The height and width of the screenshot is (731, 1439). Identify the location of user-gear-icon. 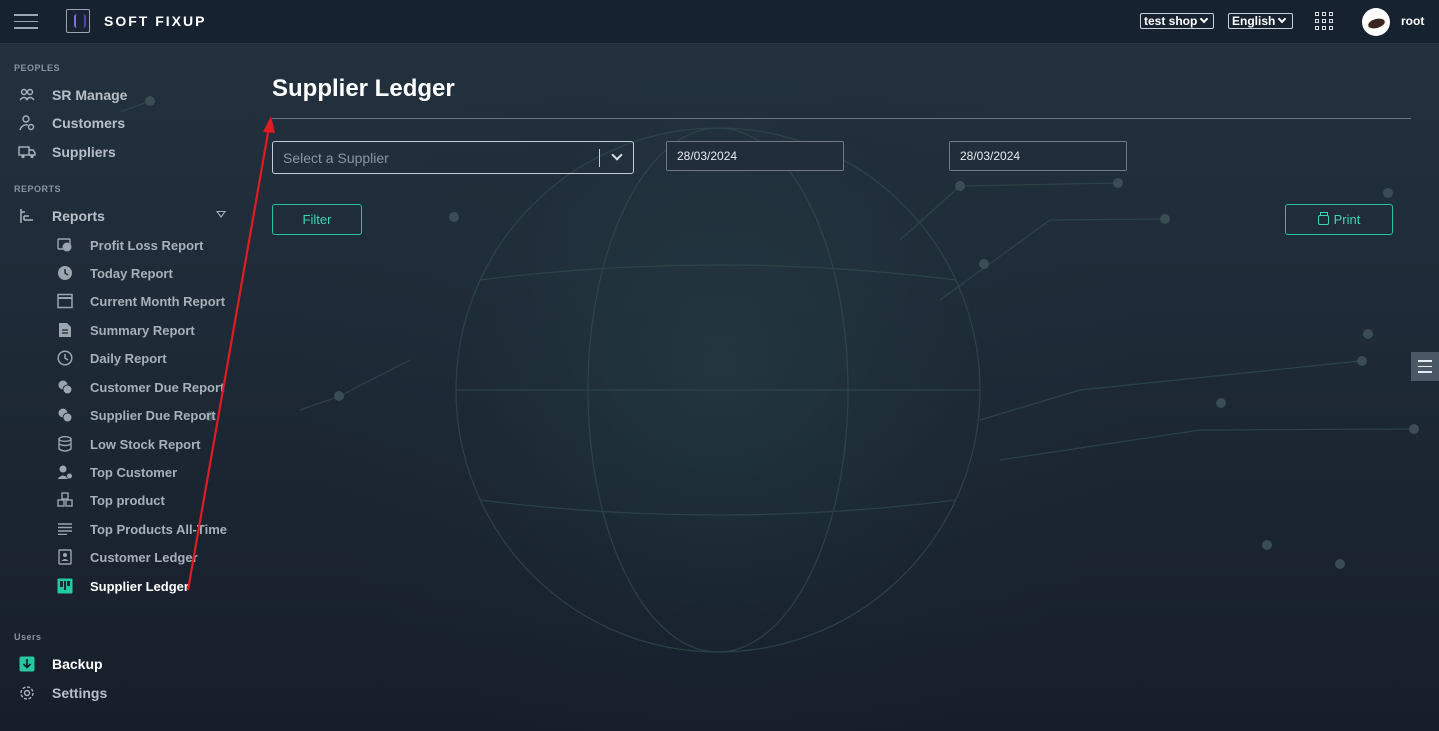
(27, 123).